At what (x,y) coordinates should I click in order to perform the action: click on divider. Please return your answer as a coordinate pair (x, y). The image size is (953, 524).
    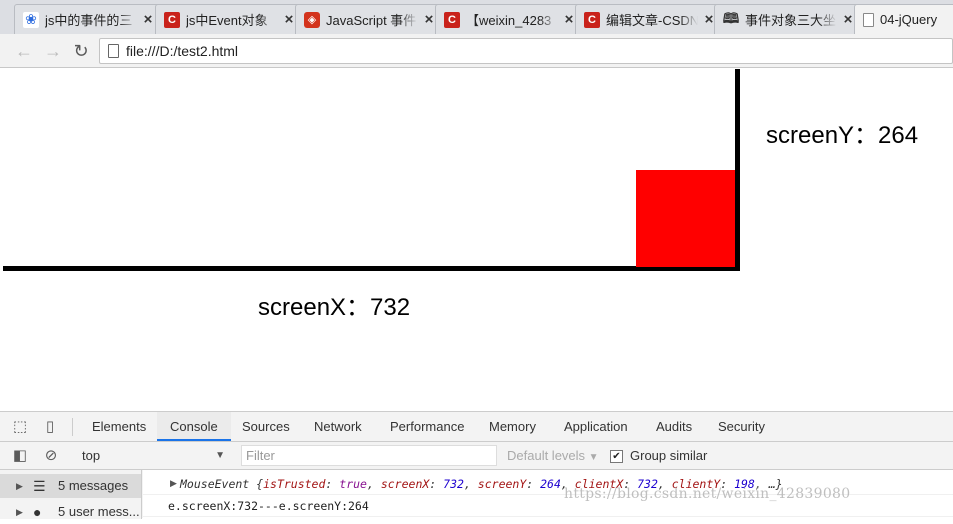
    Looking at the image, I should click on (72, 427).